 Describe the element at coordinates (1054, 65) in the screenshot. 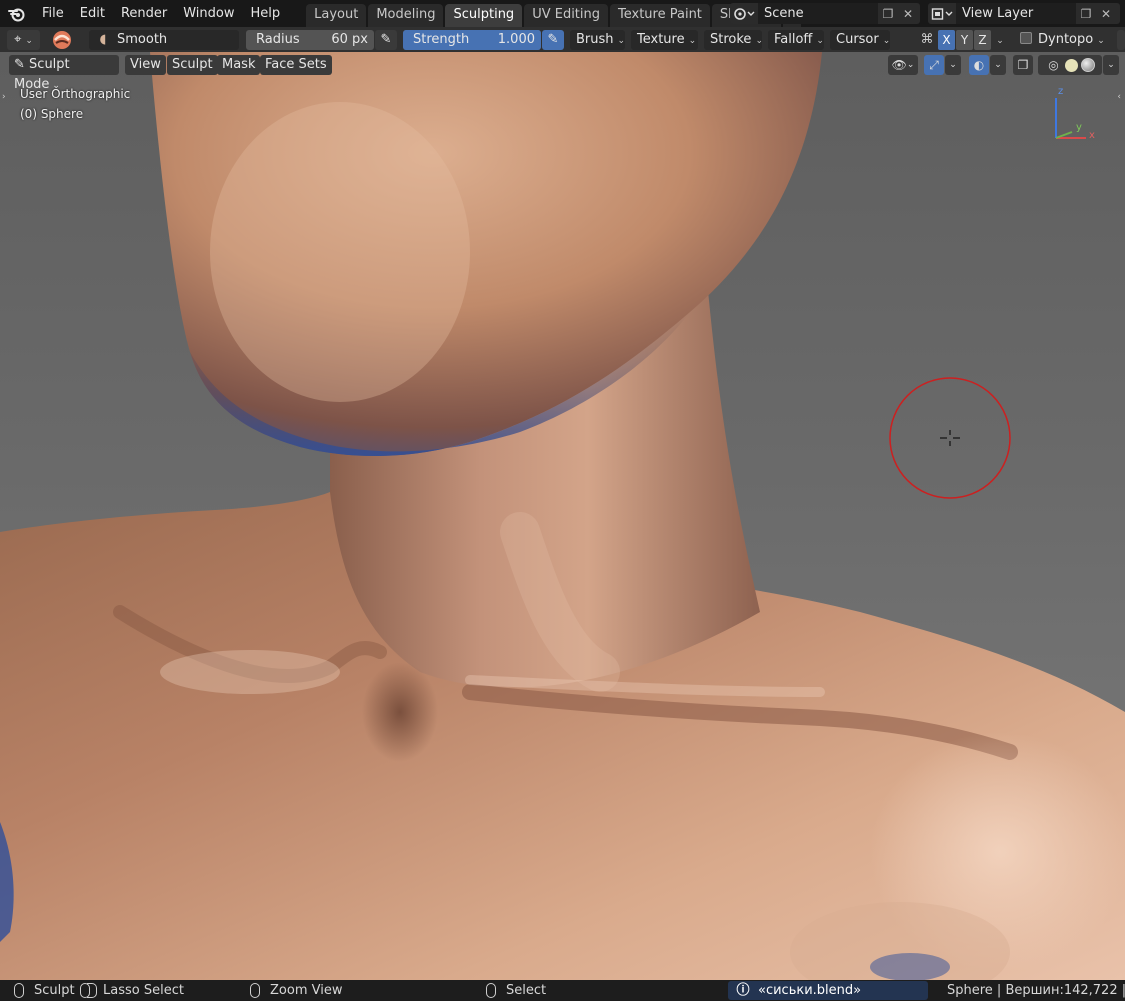

I see `wireframe-shading-icon: ◎` at that location.